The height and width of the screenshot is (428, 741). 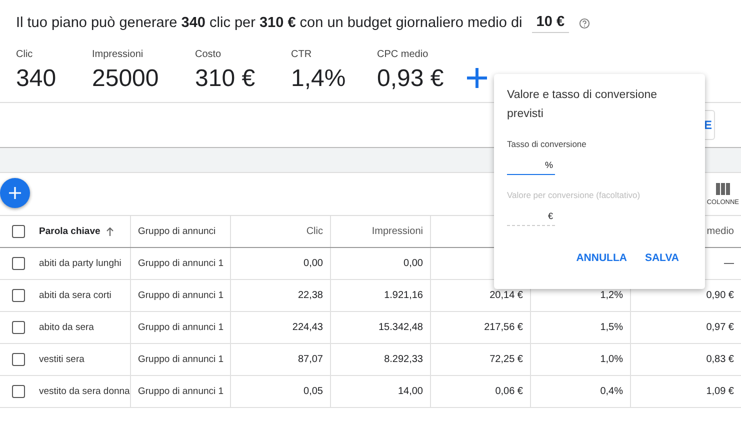 I want to click on metric-value: 340, so click(x=37, y=79).